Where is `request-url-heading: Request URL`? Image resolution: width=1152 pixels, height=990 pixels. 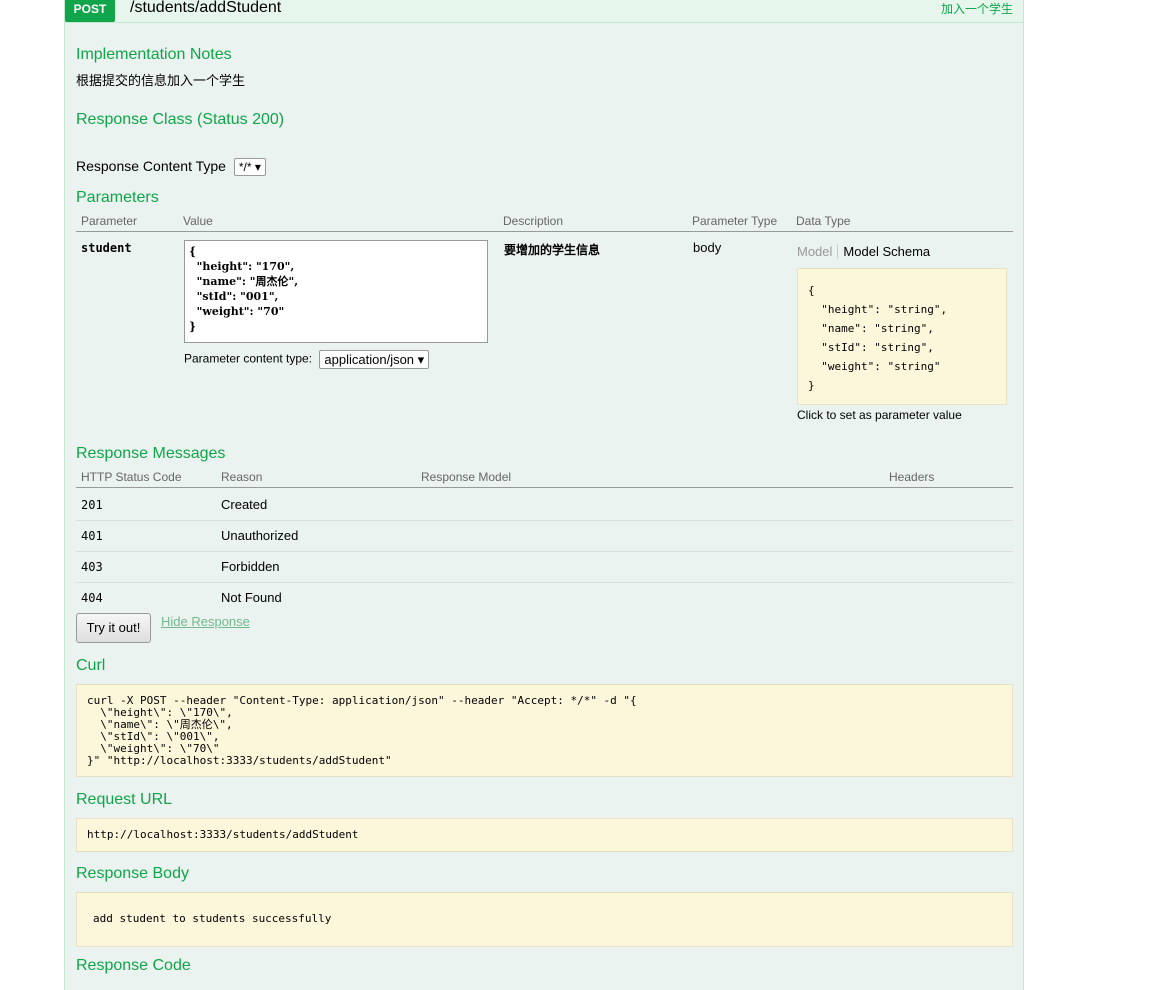 request-url-heading: Request URL is located at coordinates (124, 799).